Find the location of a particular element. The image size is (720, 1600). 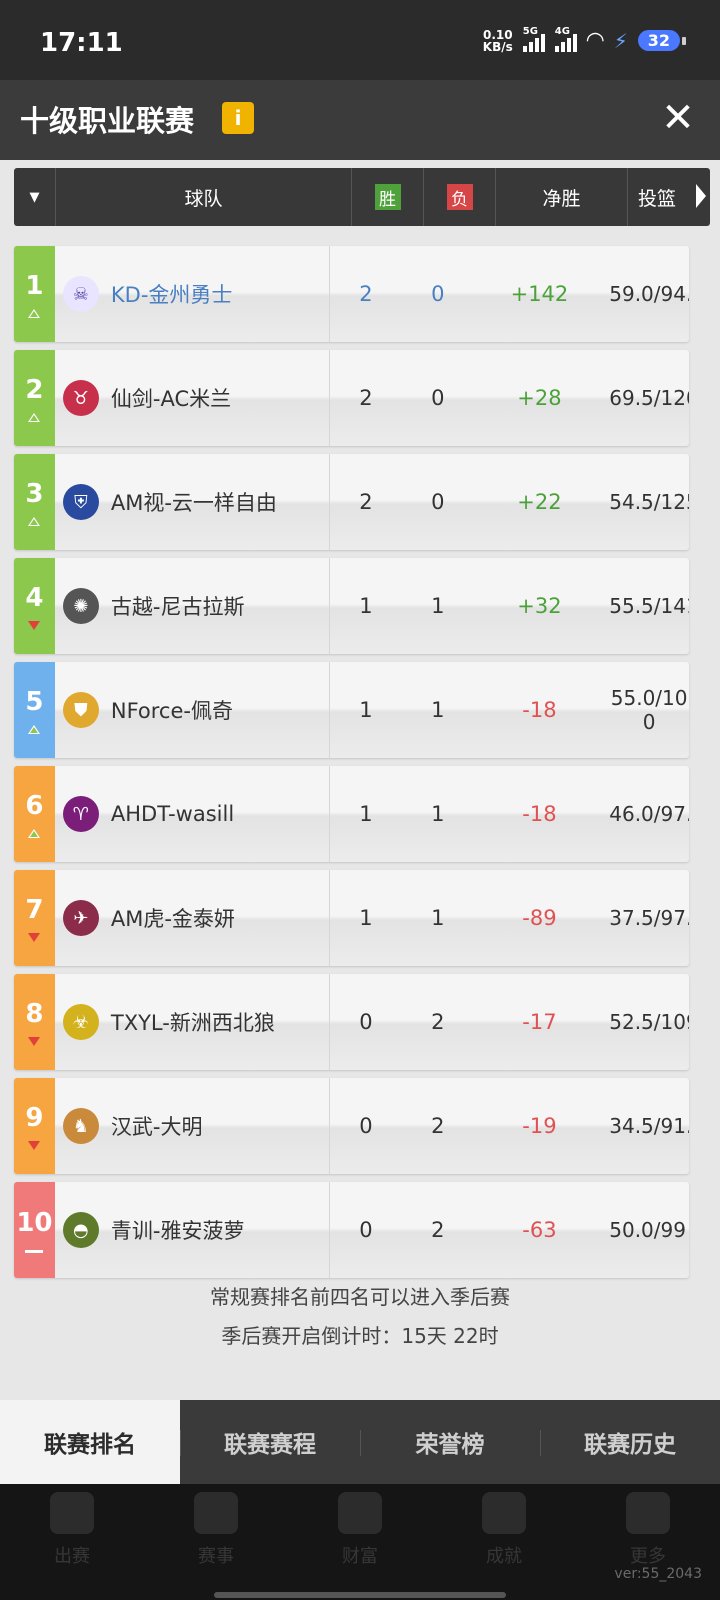

rank-badge: 4 is located at coordinates (34, 606).